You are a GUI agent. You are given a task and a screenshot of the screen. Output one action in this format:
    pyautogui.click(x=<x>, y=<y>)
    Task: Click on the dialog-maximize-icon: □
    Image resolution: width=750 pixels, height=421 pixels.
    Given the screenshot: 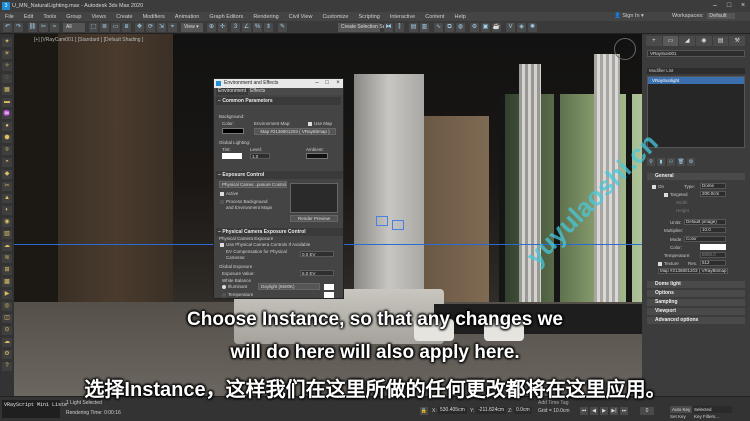 What is the action you would take?
    pyautogui.click(x=327, y=83)
    